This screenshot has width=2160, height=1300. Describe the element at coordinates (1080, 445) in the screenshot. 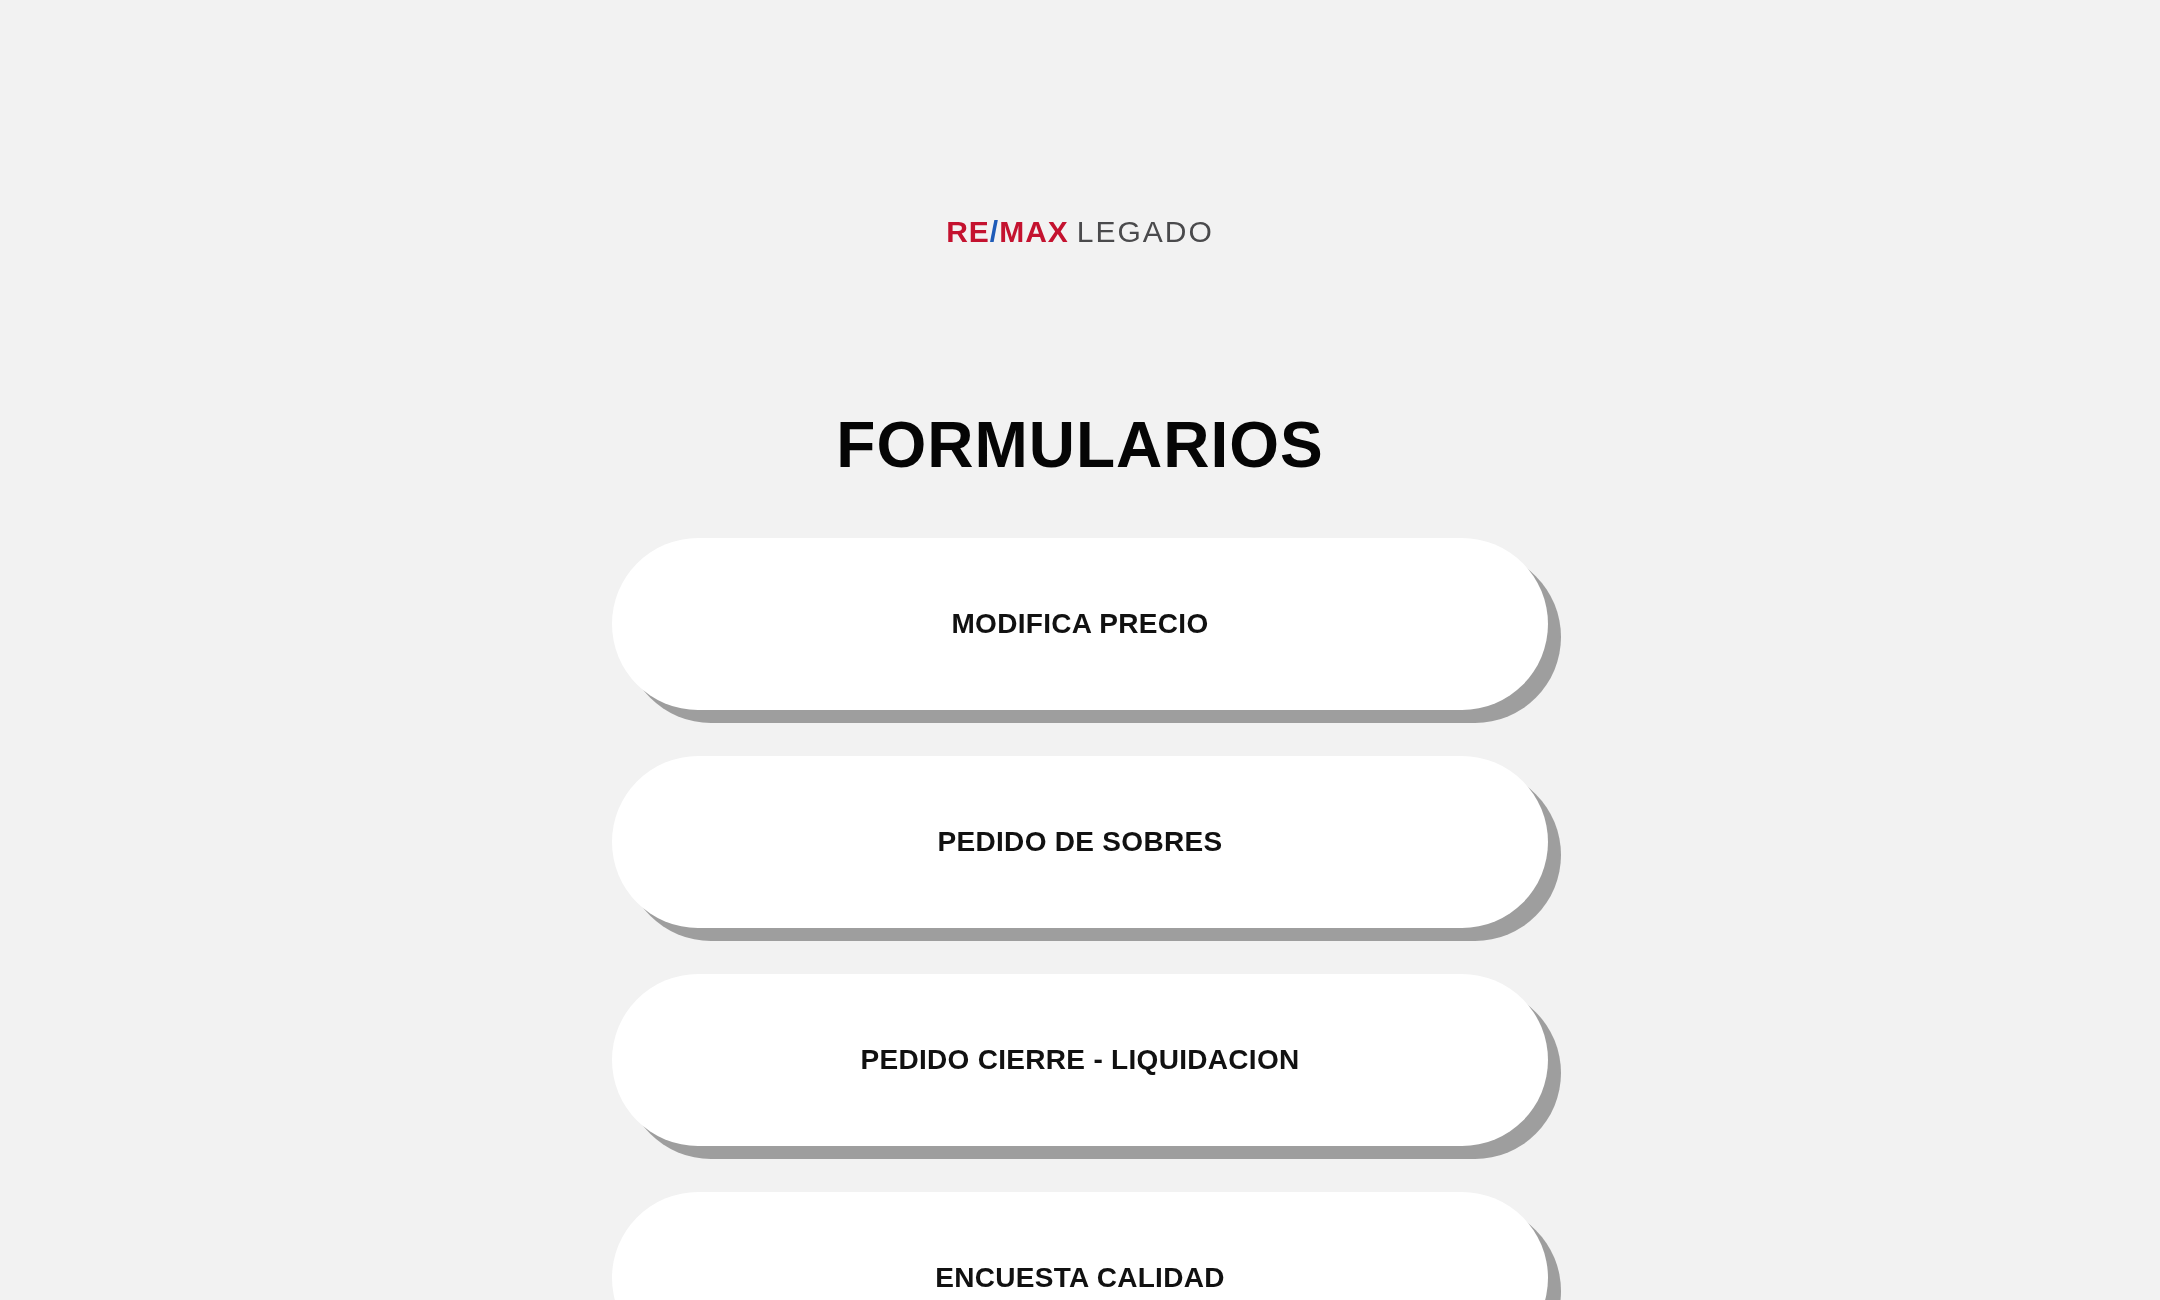

I see `page-title: FORMULARIOS` at that location.